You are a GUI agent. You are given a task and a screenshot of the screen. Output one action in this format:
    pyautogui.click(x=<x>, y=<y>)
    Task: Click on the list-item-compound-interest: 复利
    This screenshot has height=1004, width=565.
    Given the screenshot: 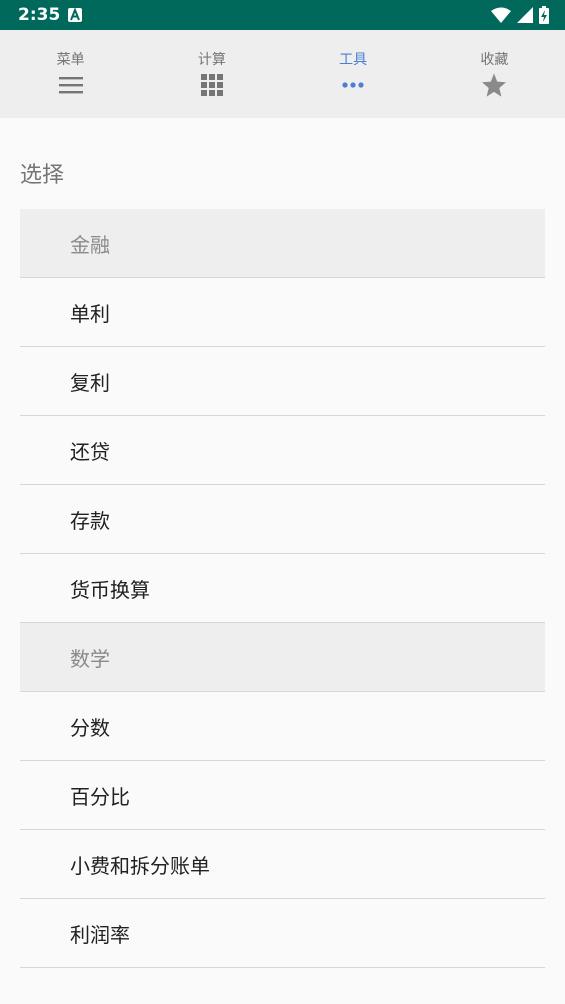 What is the action you would take?
    pyautogui.click(x=282, y=381)
    